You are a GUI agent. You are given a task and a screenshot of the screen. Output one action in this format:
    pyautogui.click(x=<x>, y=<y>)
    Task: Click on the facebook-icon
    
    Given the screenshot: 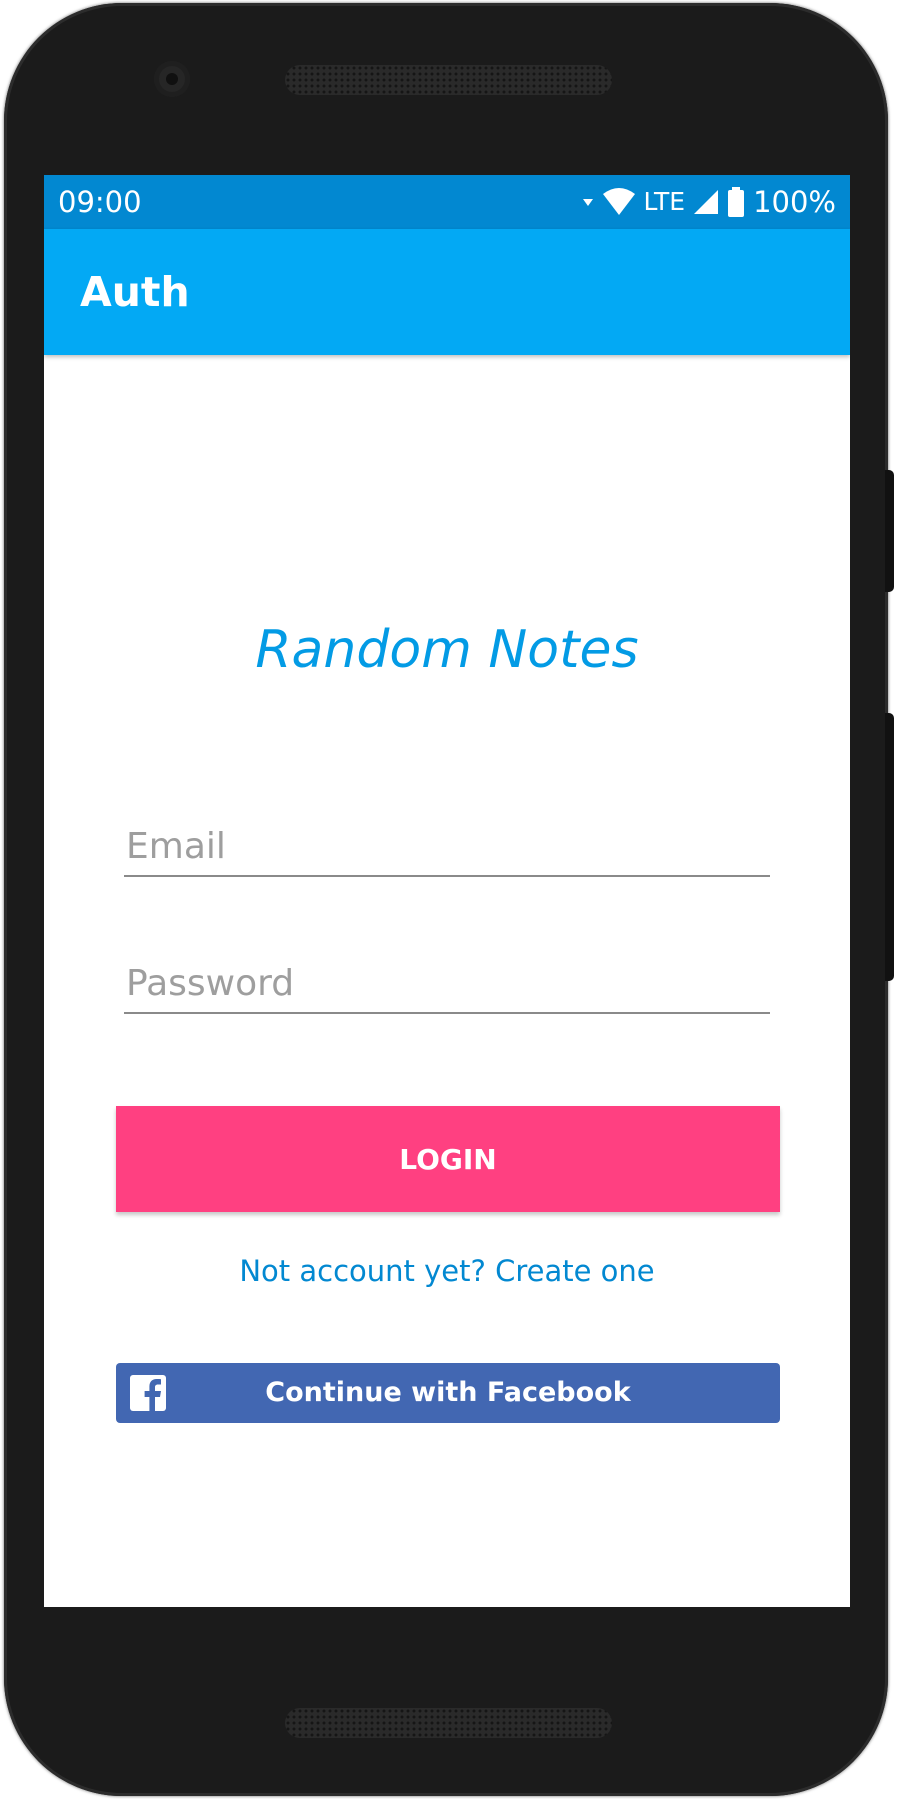 What is the action you would take?
    pyautogui.click(x=148, y=1393)
    